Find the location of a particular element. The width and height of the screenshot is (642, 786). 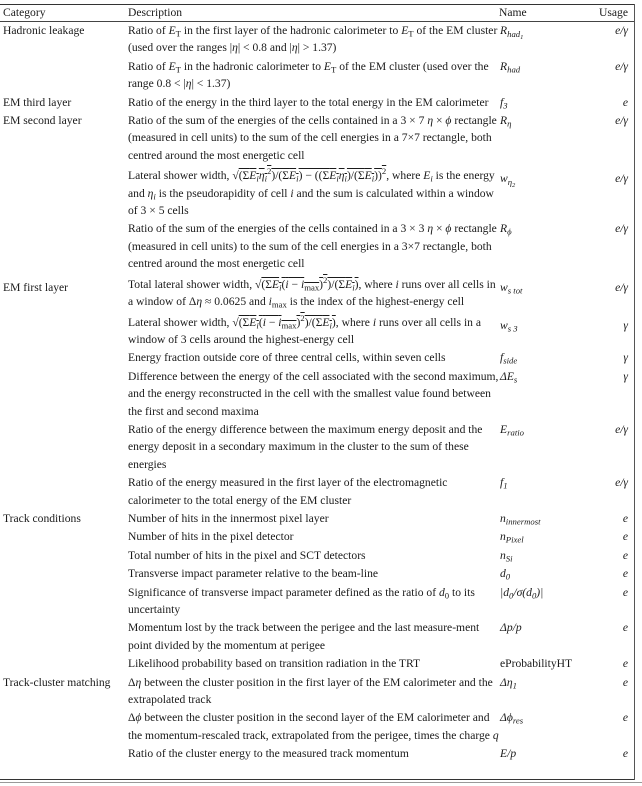

cell-category: EM first layer is located at coordinates (36, 287).